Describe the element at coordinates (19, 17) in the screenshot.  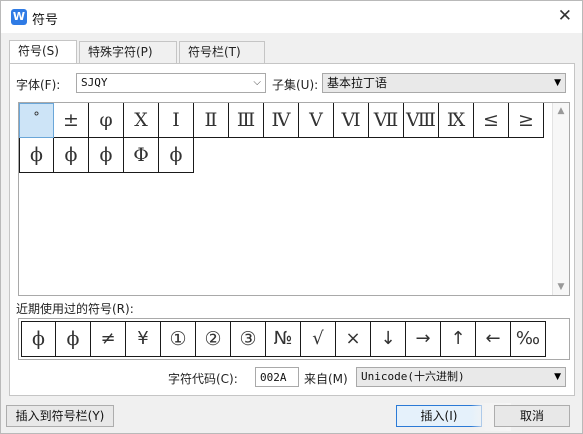
I see `wps-app-icon: W` at that location.